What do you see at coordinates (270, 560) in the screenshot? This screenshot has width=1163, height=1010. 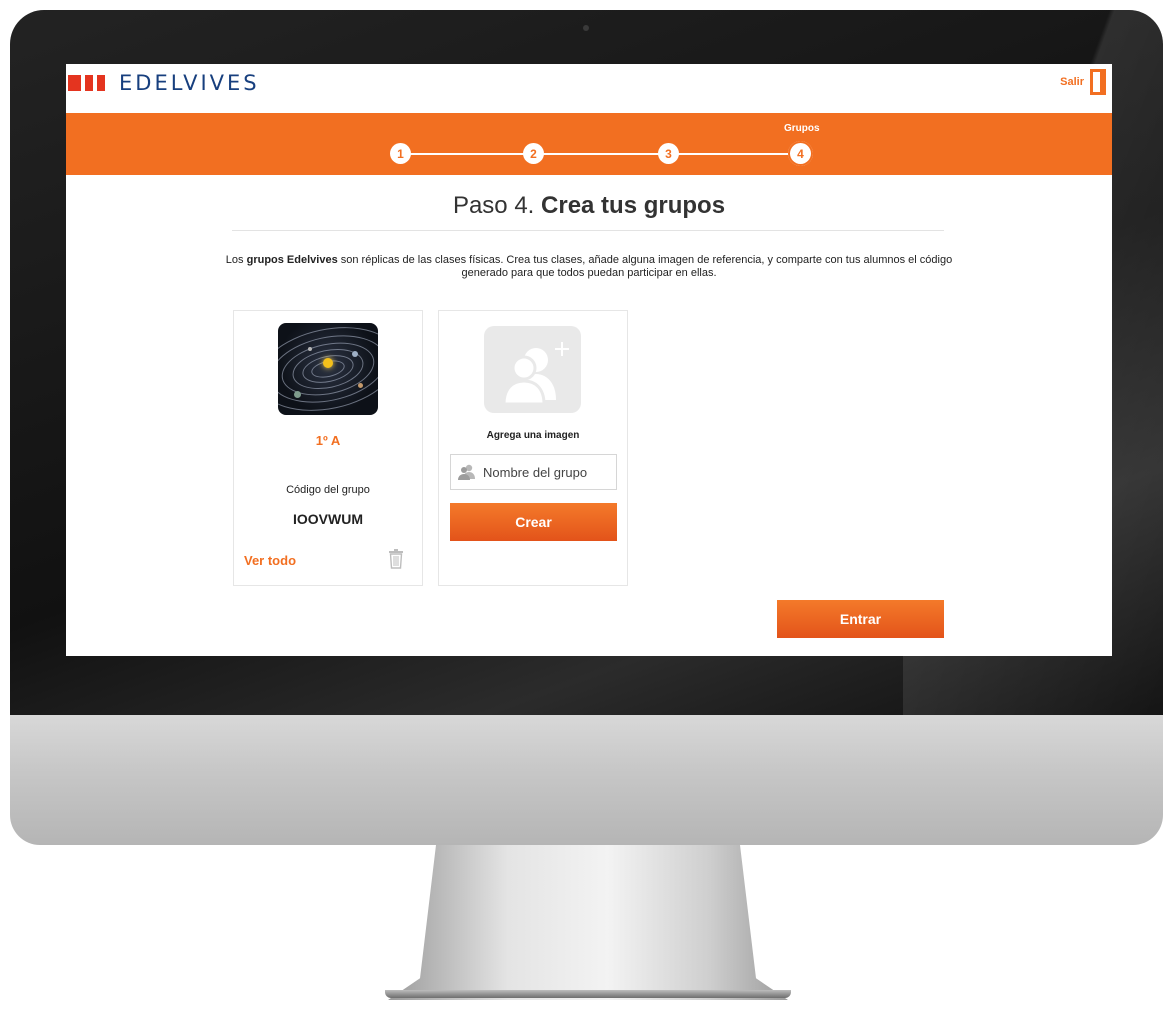 I see `view-all-link: Ver todo` at bounding box center [270, 560].